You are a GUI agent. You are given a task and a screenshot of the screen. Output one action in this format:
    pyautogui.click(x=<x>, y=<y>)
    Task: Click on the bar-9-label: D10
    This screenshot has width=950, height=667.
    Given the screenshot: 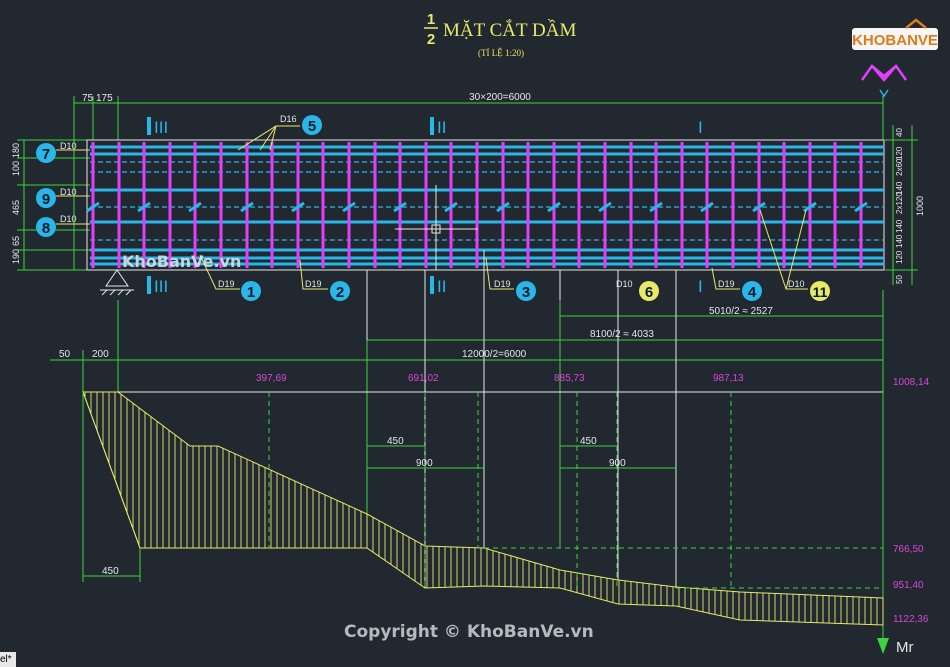 What is the action you would take?
    pyautogui.click(x=68, y=192)
    